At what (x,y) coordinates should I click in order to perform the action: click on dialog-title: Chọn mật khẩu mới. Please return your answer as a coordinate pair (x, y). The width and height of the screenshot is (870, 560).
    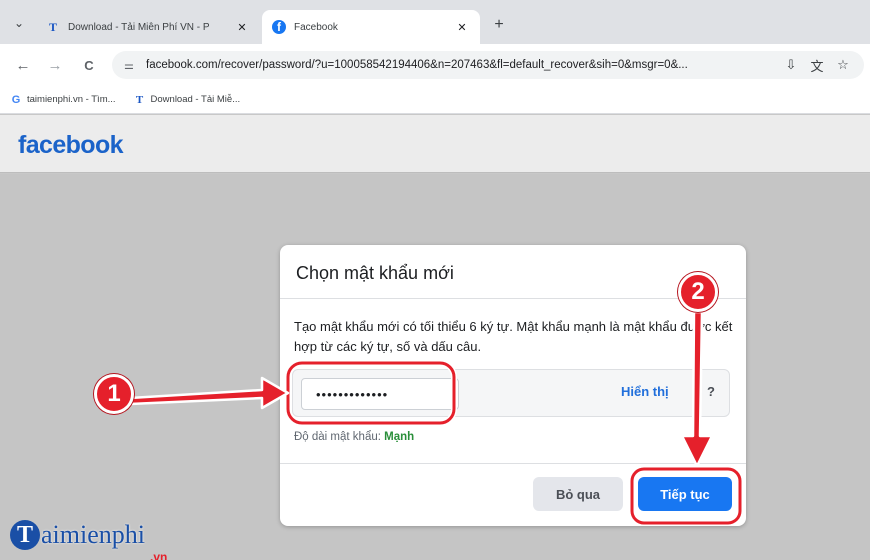
    Looking at the image, I should click on (375, 273).